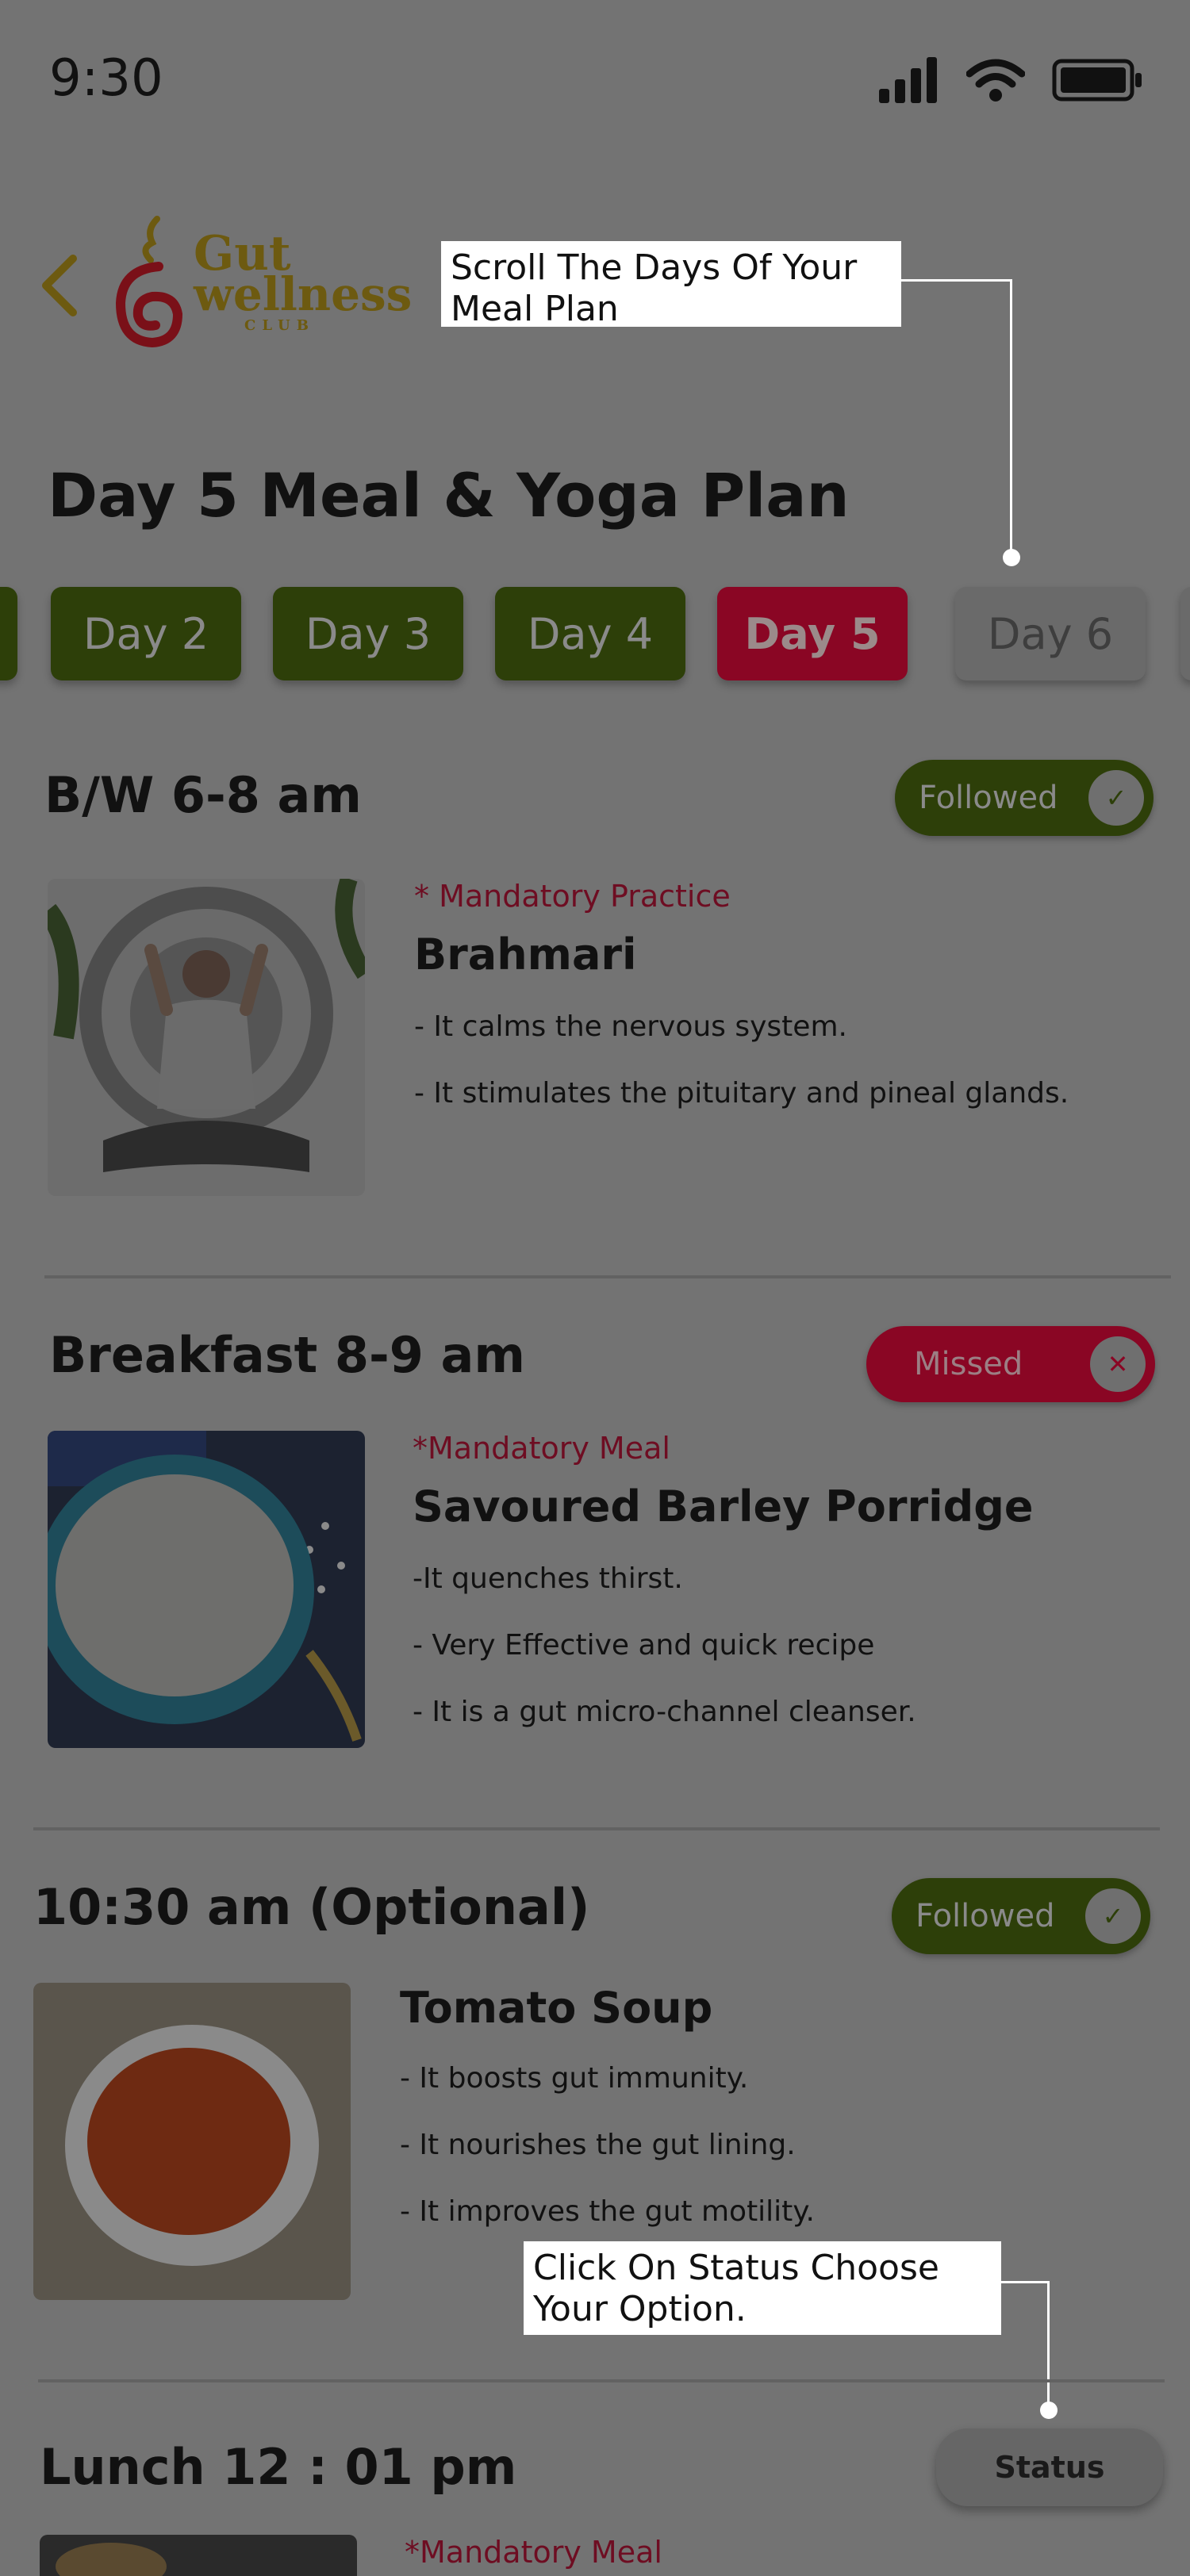 This screenshot has height=2576, width=1190. I want to click on scroll-days-tooltip: Scroll The Days Of Your Meal Plan, so click(671, 285).